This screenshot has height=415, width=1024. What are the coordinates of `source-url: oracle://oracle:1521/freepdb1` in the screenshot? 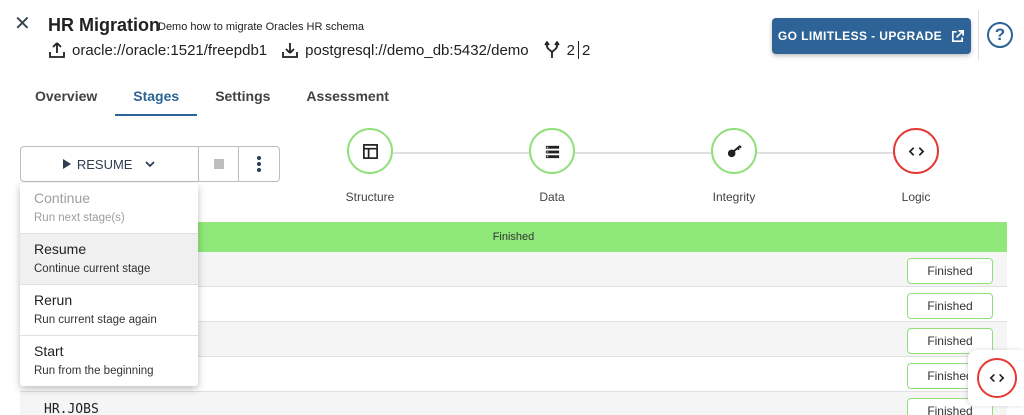 It's located at (170, 50).